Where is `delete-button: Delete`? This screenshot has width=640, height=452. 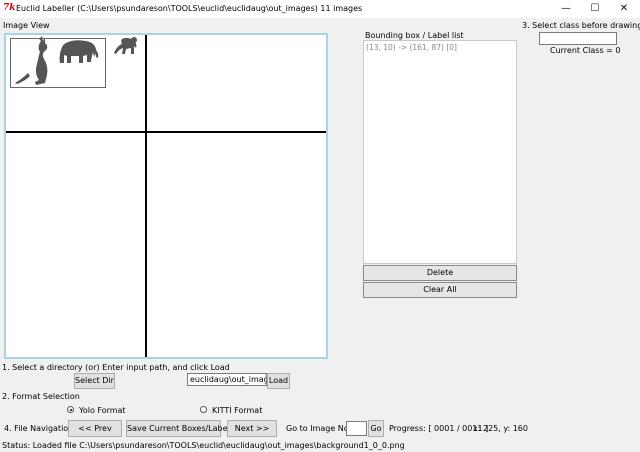 delete-button: Delete is located at coordinates (440, 273).